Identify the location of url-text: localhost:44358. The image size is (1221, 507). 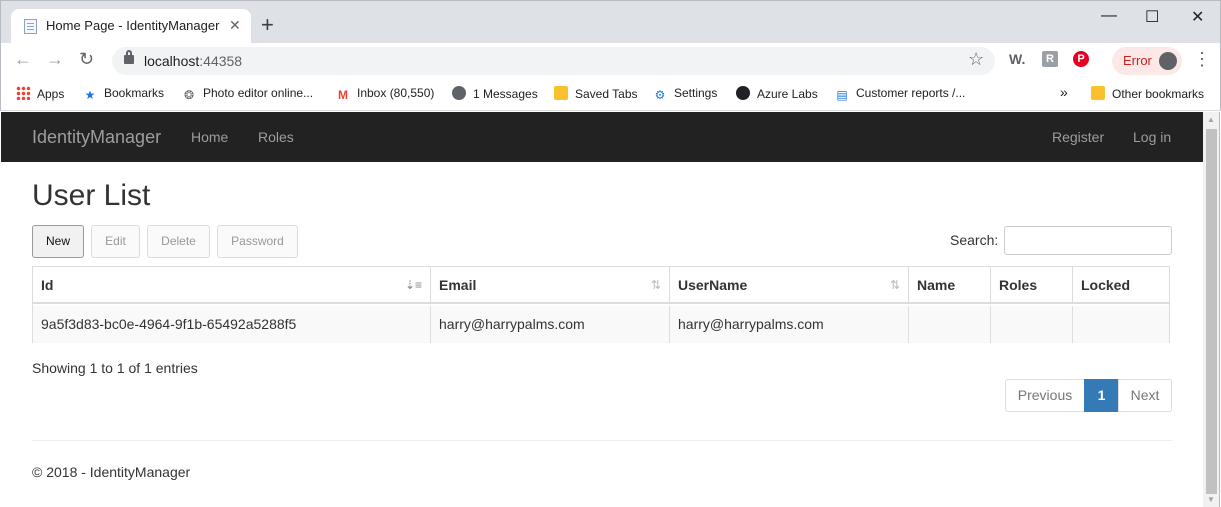
(193, 61).